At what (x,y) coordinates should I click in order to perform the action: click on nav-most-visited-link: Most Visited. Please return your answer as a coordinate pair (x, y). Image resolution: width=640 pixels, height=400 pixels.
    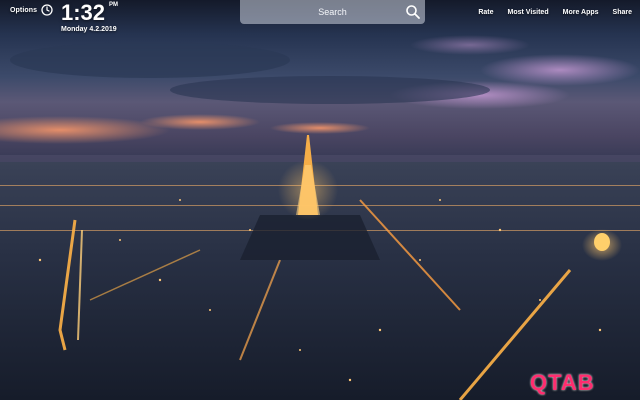
    Looking at the image, I should click on (528, 12).